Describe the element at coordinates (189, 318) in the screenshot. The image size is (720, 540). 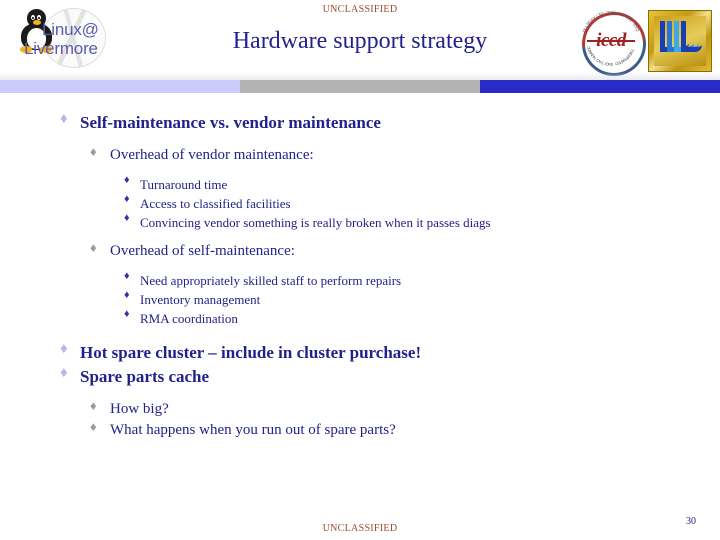
I see `bullet-text: RMA coordination` at that location.